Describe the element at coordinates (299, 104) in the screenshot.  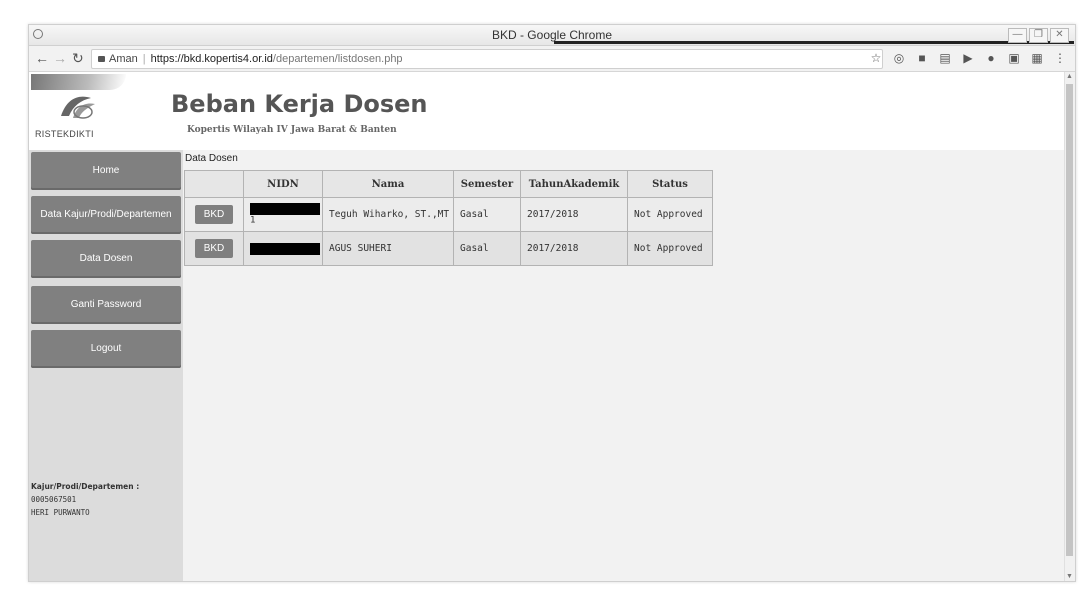
I see `site-title: Beban Kerja Dosen` at that location.